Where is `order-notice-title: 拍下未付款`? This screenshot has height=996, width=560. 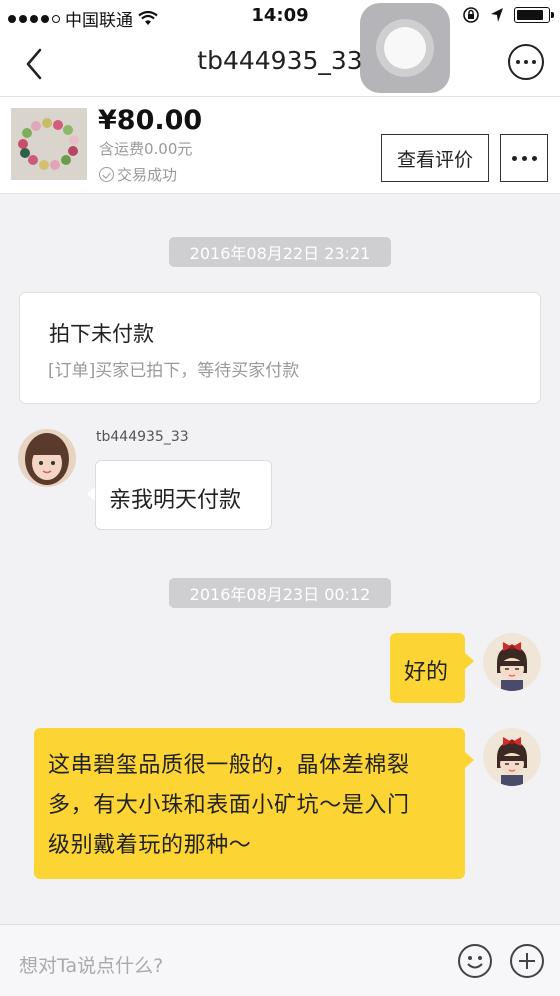
order-notice-title: 拍下未付款 is located at coordinates (101, 334).